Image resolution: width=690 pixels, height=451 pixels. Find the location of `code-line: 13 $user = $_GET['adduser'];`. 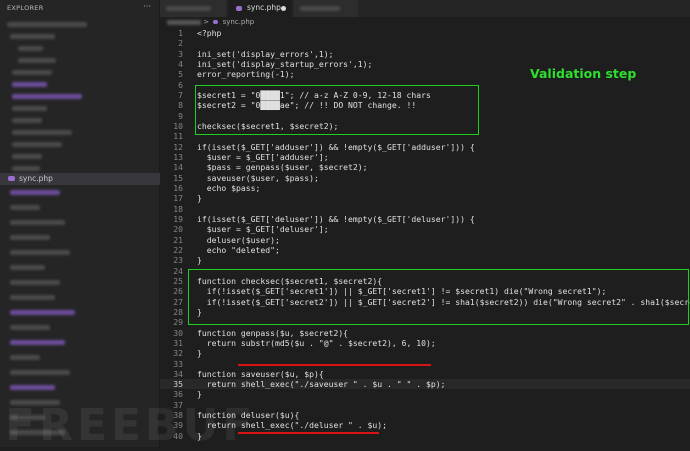

code-line: 13 $user = $_GET['adduser']; is located at coordinates (425, 157).